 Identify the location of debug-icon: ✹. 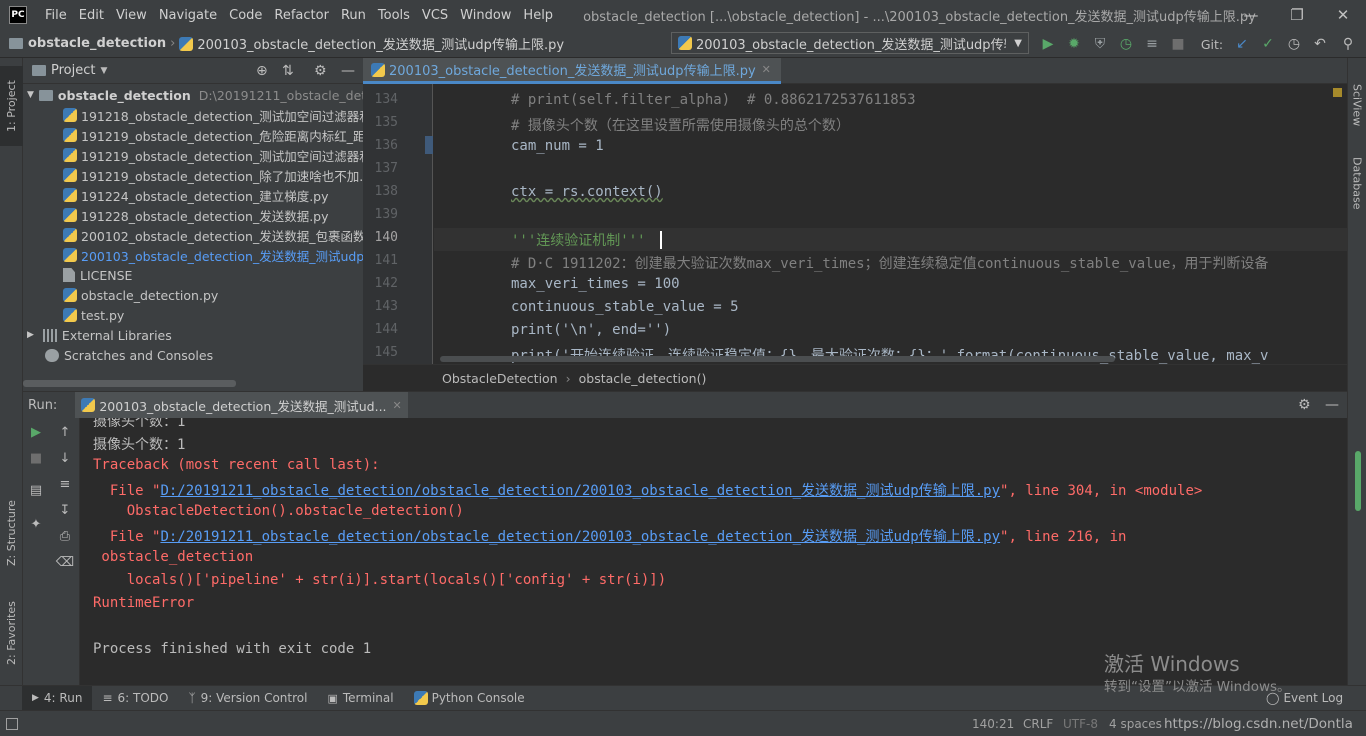
(1074, 44).